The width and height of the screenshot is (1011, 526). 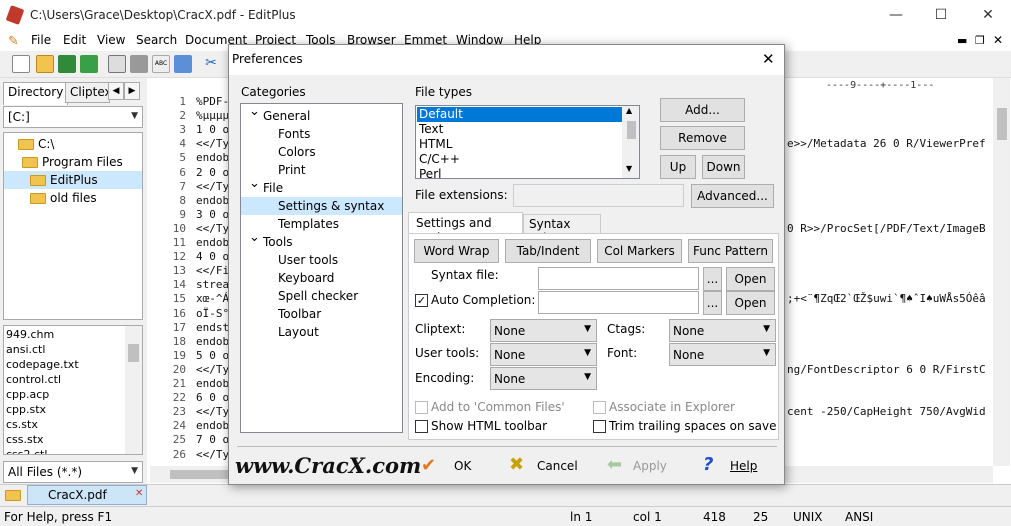 What do you see at coordinates (87, 92) in the screenshot?
I see `tab-cliptext: Cliptex` at bounding box center [87, 92].